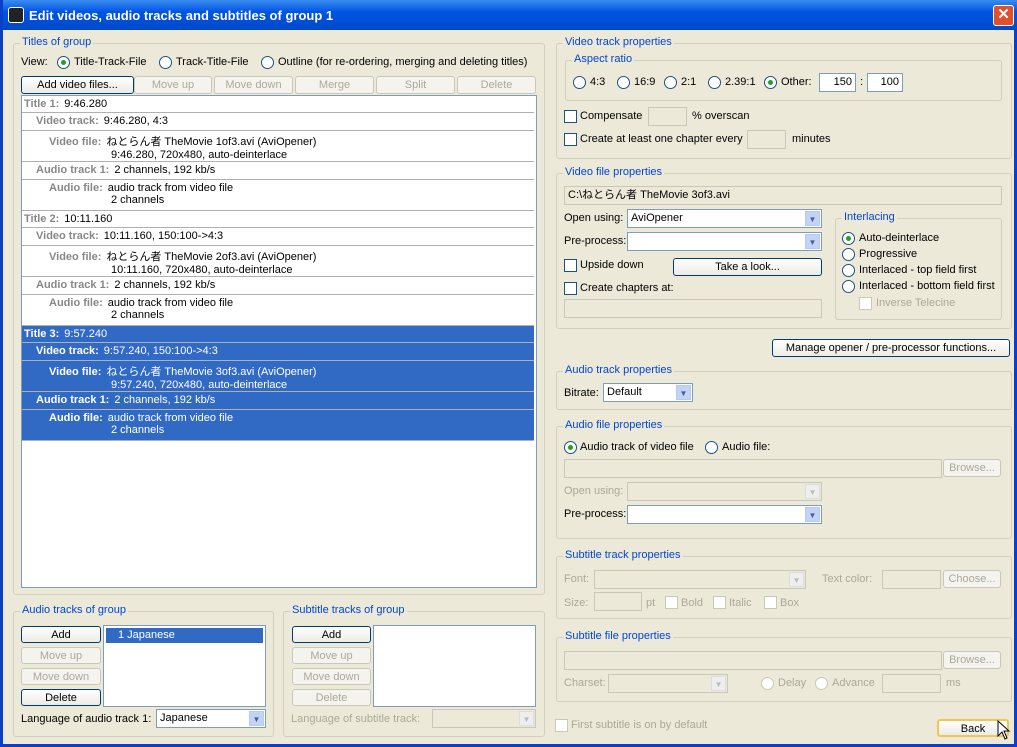 This screenshot has height=747, width=1017. What do you see at coordinates (753, 660) in the screenshot?
I see `subtitle-file-path-input` at bounding box center [753, 660].